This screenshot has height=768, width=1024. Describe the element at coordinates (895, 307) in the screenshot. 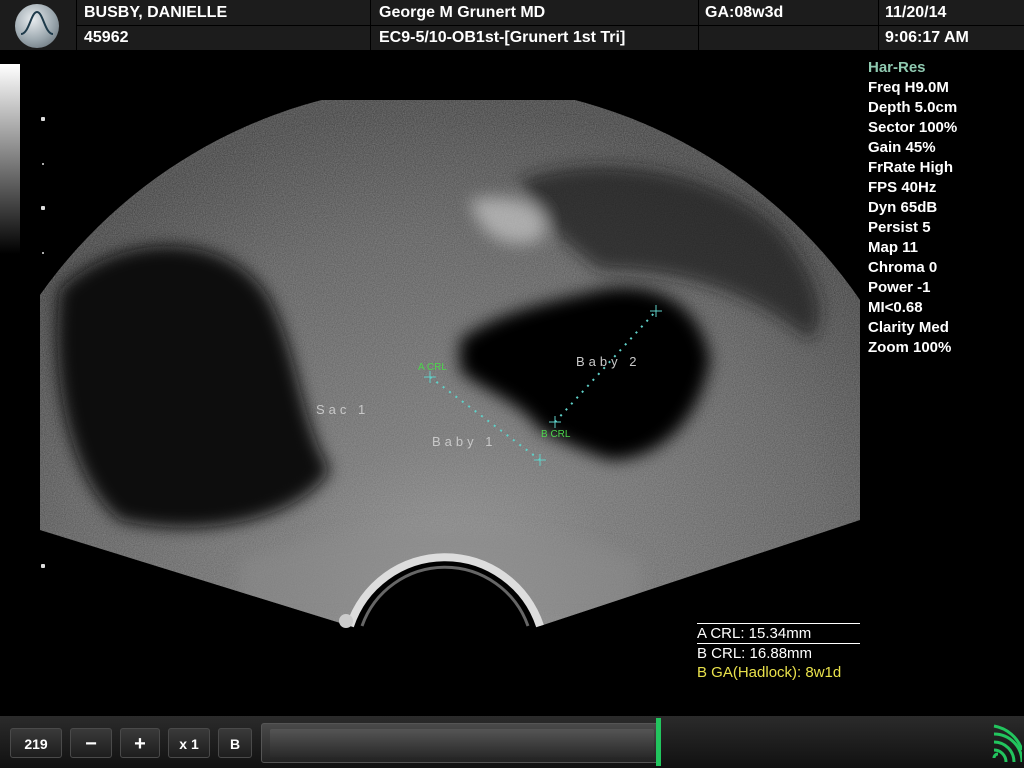

I see `param-mi: MI<0.68` at that location.